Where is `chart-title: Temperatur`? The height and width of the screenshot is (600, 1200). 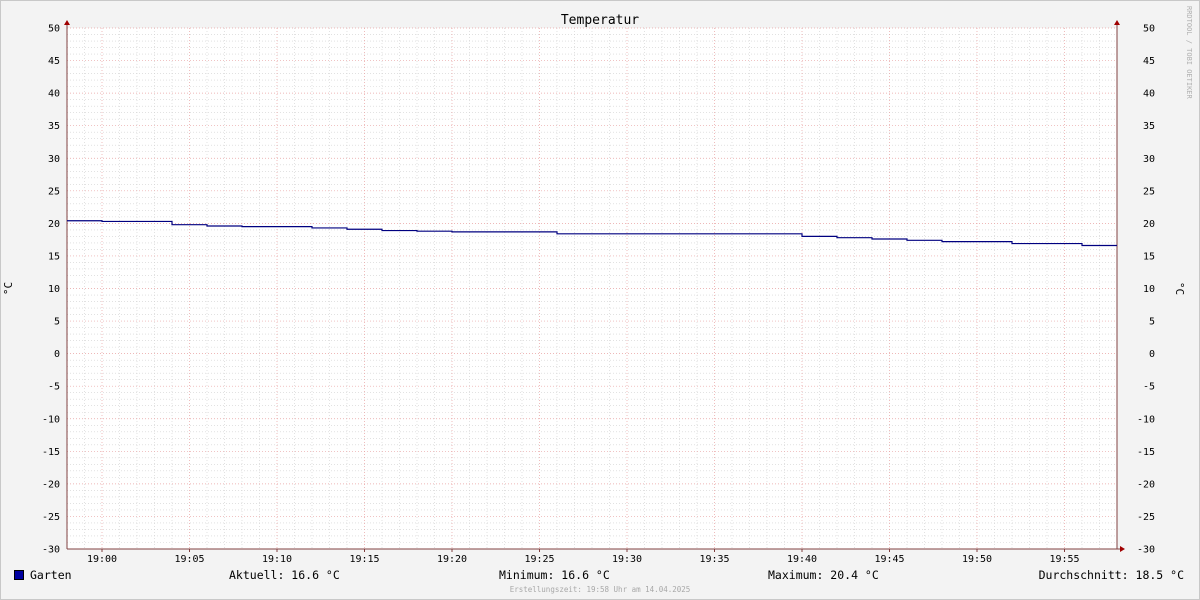
chart-title: Temperatur is located at coordinates (600, 20).